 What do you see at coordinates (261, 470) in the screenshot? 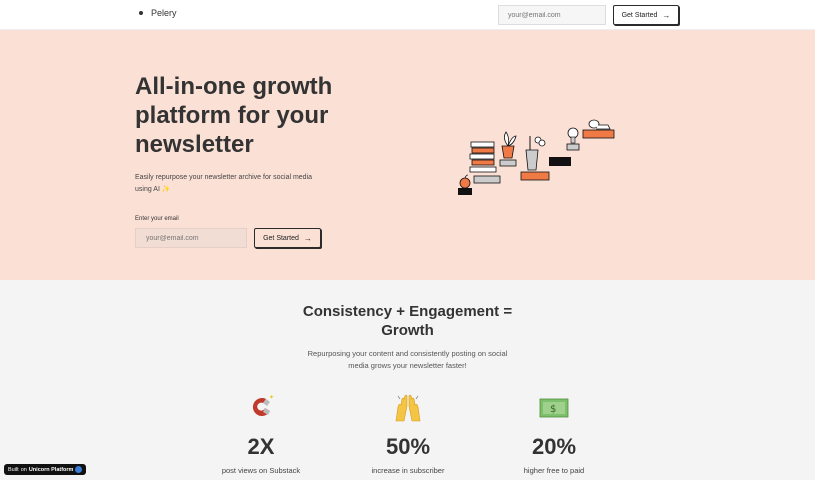
I see `stat-caption: post views on Substack` at bounding box center [261, 470].